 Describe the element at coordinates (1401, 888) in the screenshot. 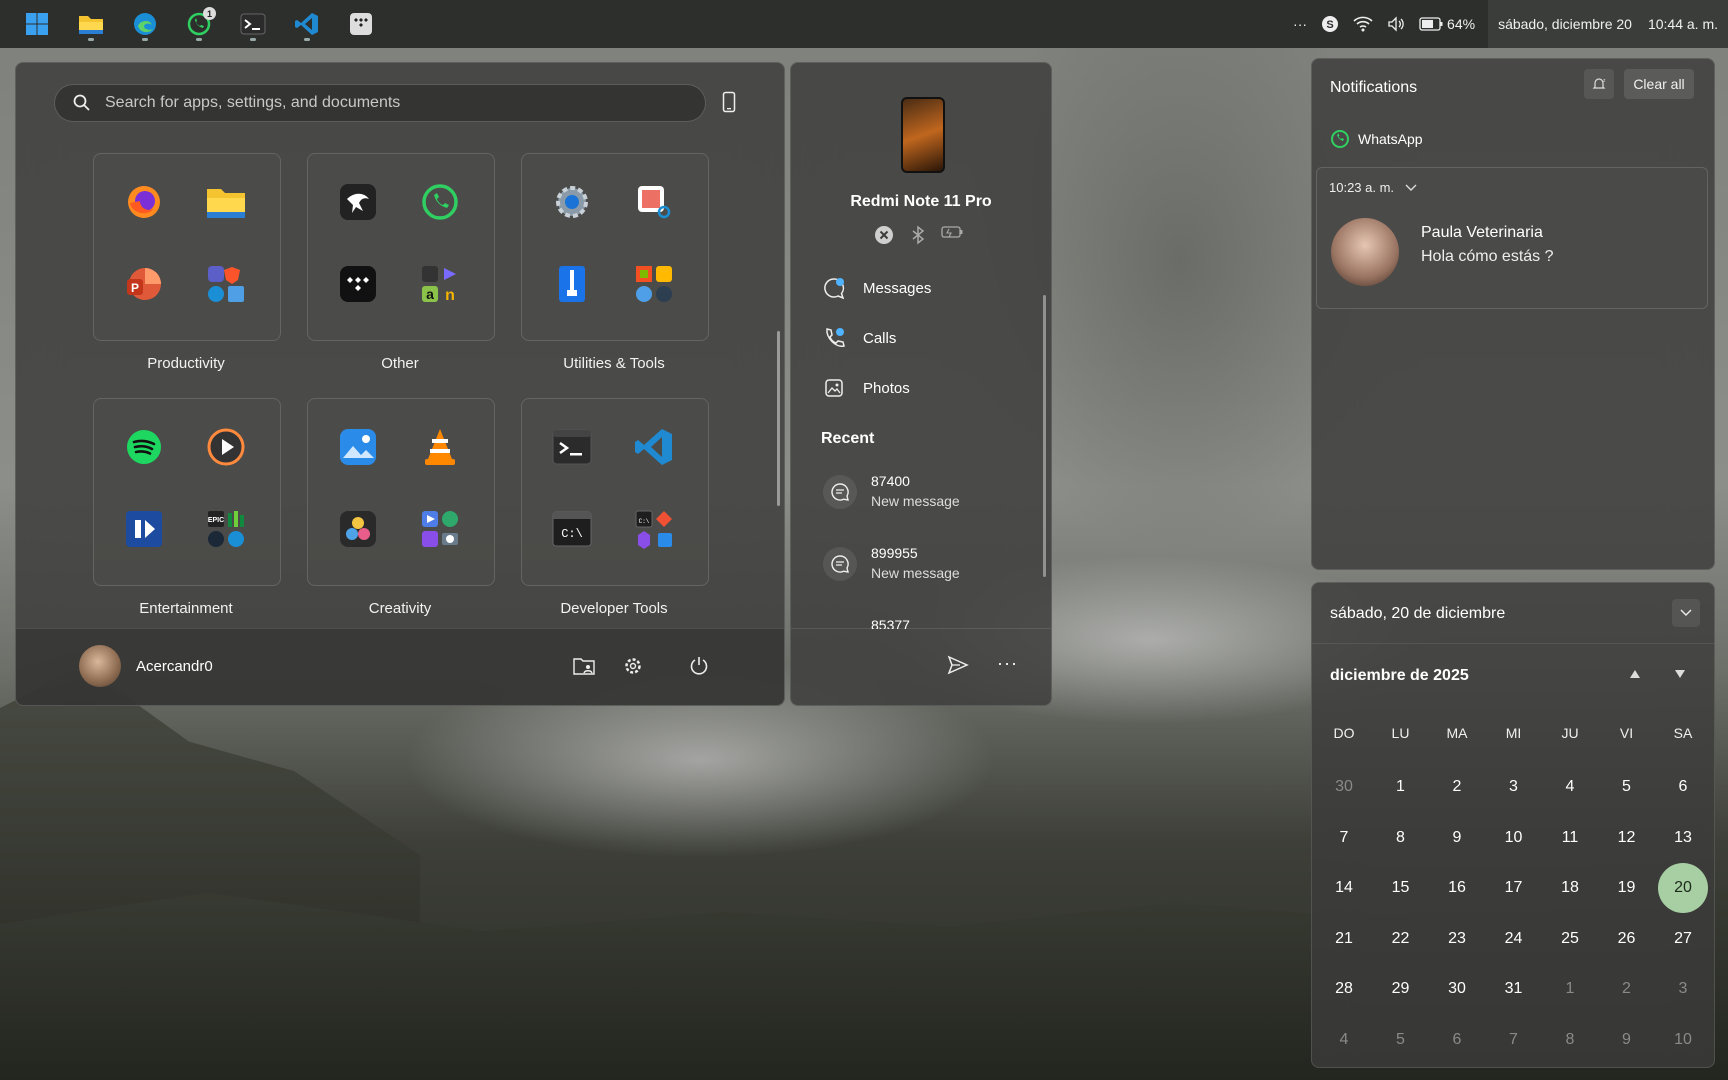

I see `calendar-day: 15` at that location.